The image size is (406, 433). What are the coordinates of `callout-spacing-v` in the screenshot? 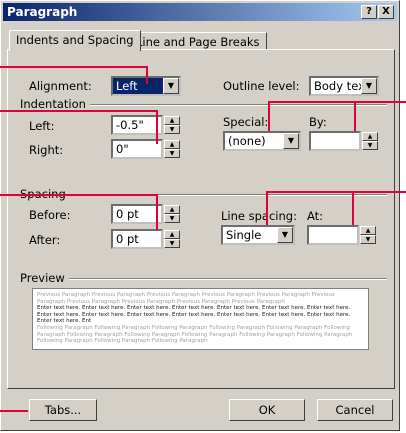 It's located at (157, 212).